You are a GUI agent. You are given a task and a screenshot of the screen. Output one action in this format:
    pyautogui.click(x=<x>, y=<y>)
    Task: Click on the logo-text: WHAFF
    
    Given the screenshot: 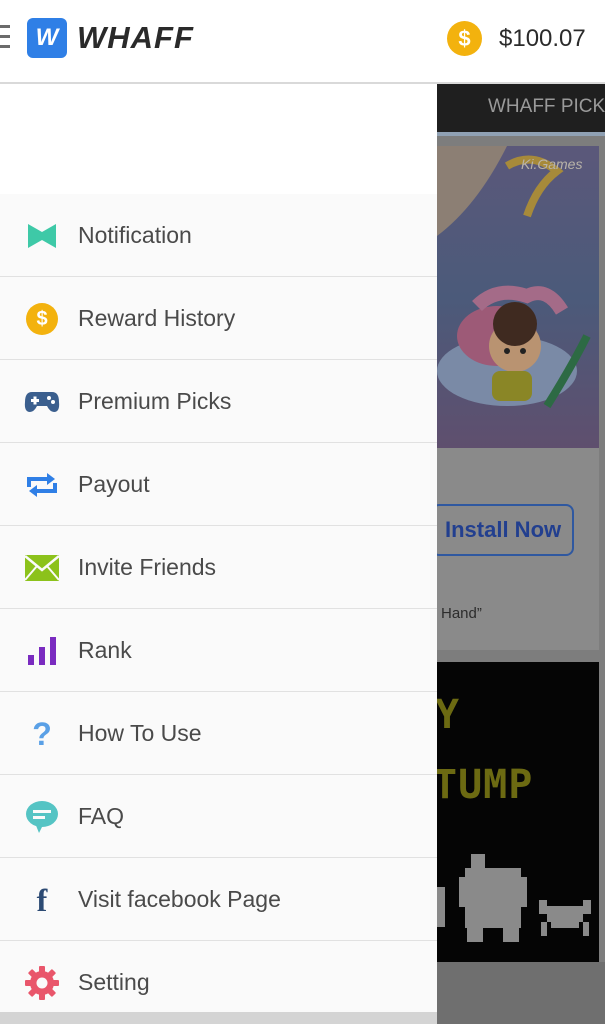 What is the action you would take?
    pyautogui.click(x=135, y=37)
    